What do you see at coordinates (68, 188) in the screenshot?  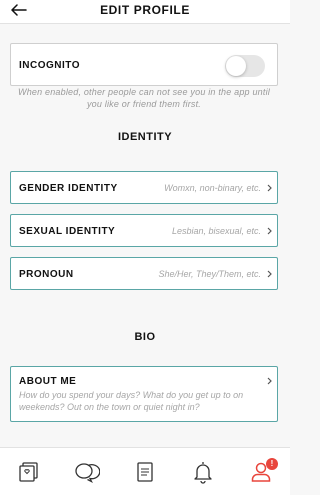 I see `gender-identity-label: GENDER IDENTITY` at bounding box center [68, 188].